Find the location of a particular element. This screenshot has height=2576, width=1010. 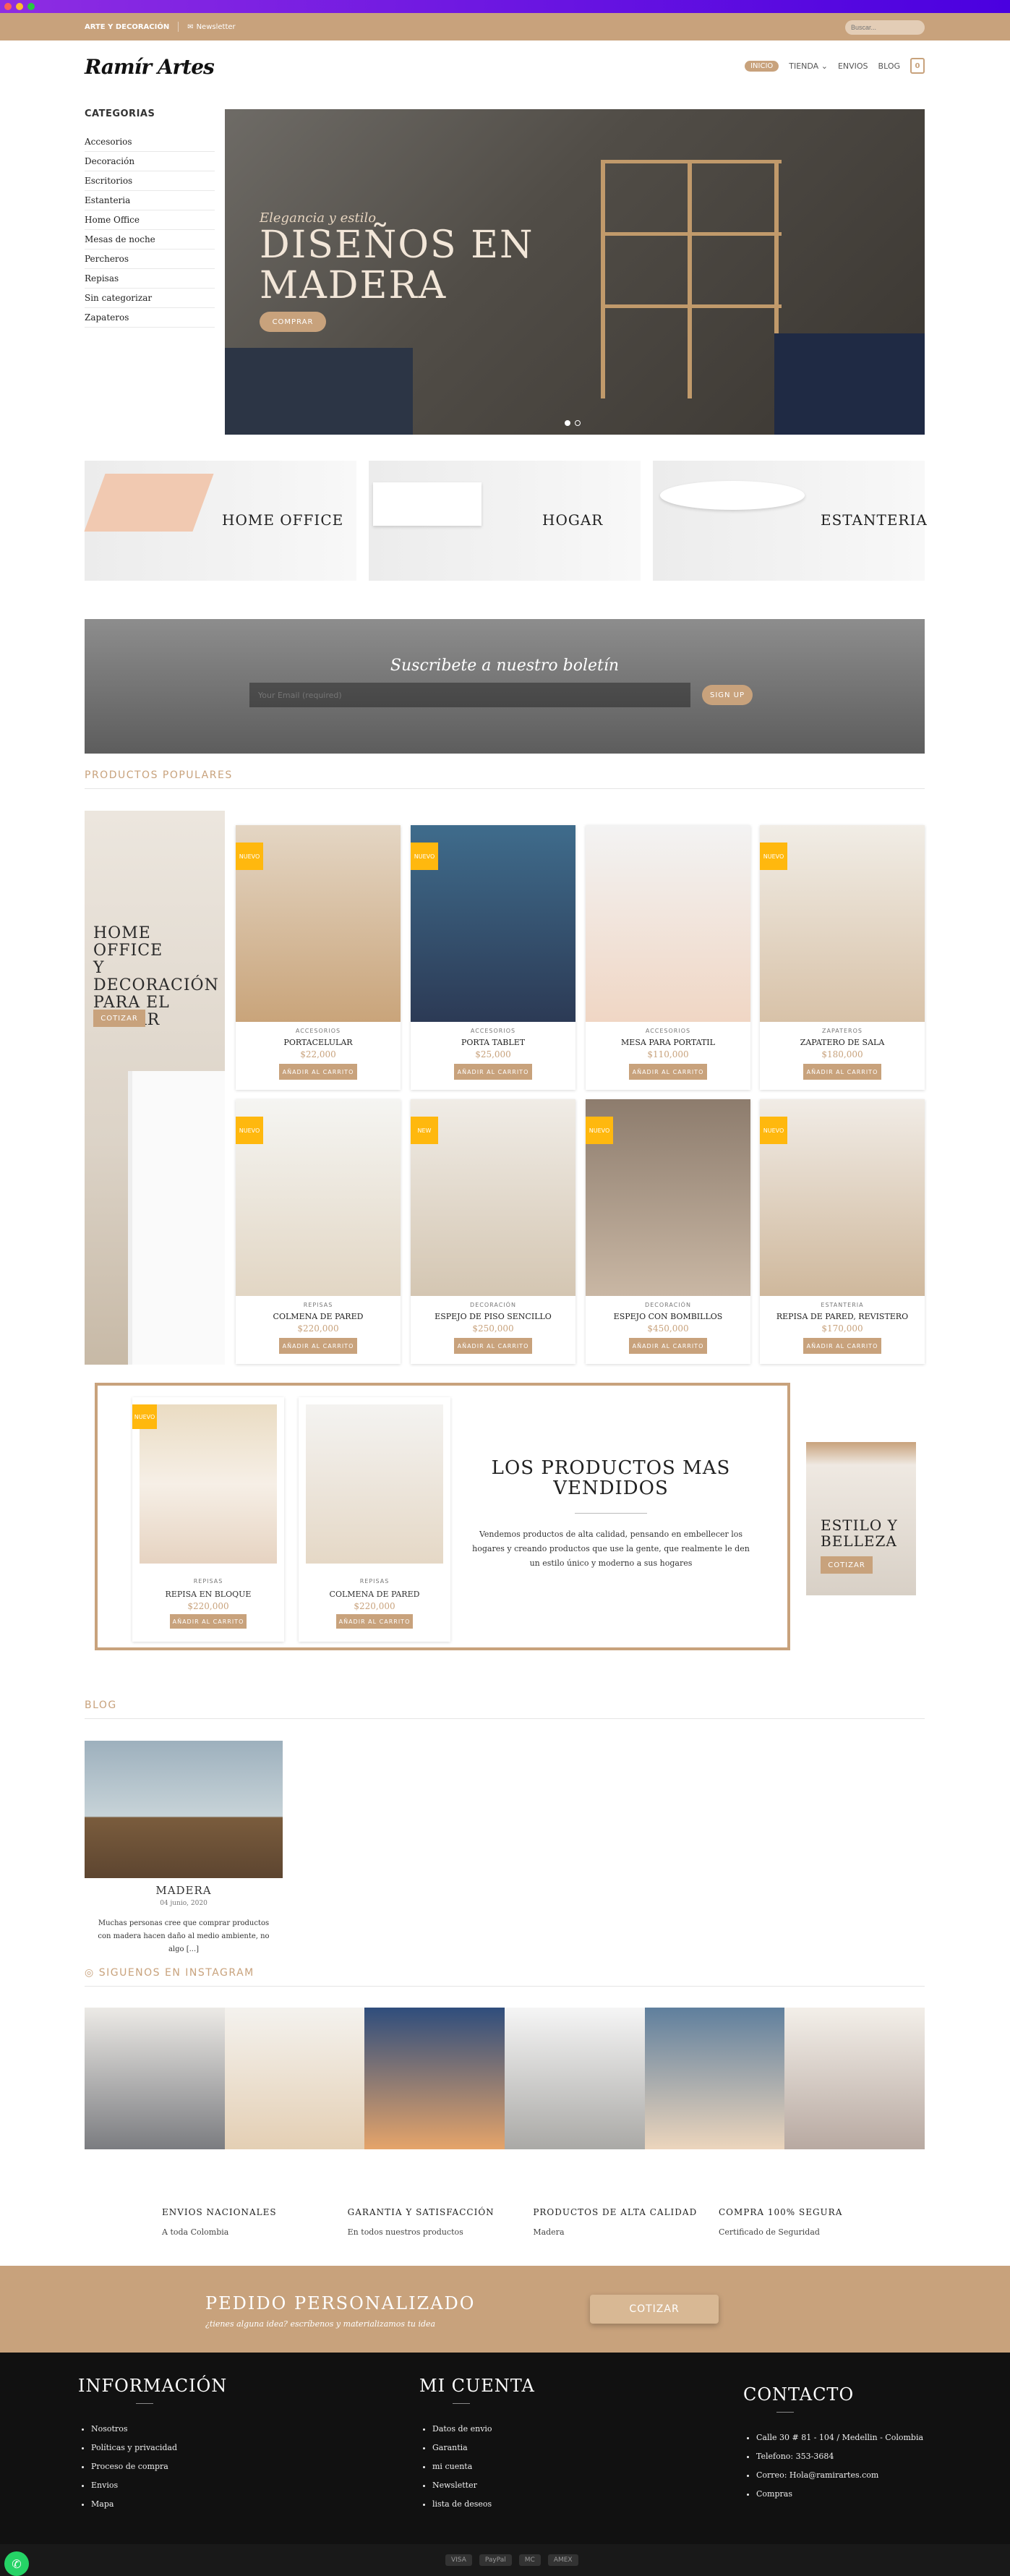

footer-link: Compras is located at coordinates (839, 2495).